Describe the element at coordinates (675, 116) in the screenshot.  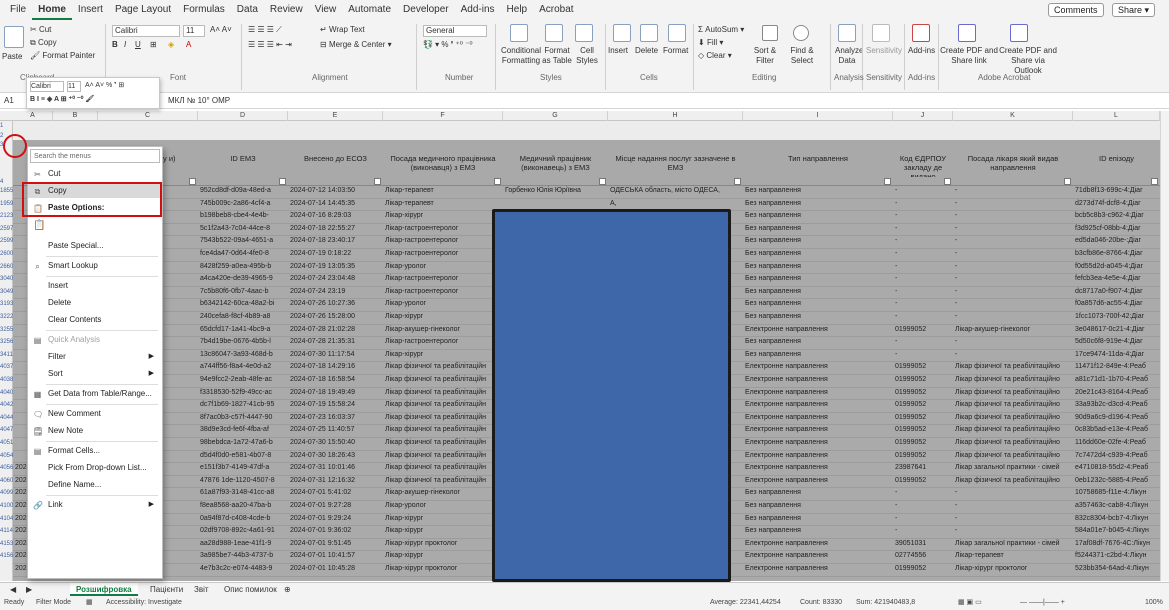
I see `column-header: H` at that location.